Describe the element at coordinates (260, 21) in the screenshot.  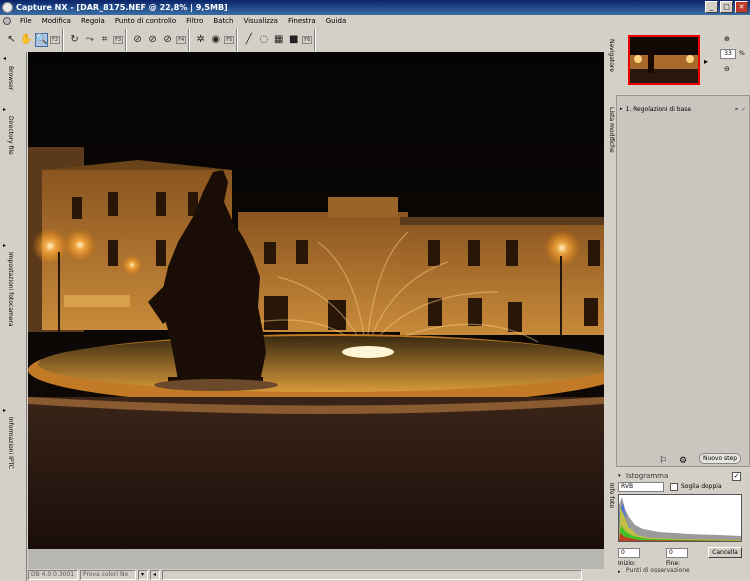
I see `menu-visualizza: Visualizza` at that location.